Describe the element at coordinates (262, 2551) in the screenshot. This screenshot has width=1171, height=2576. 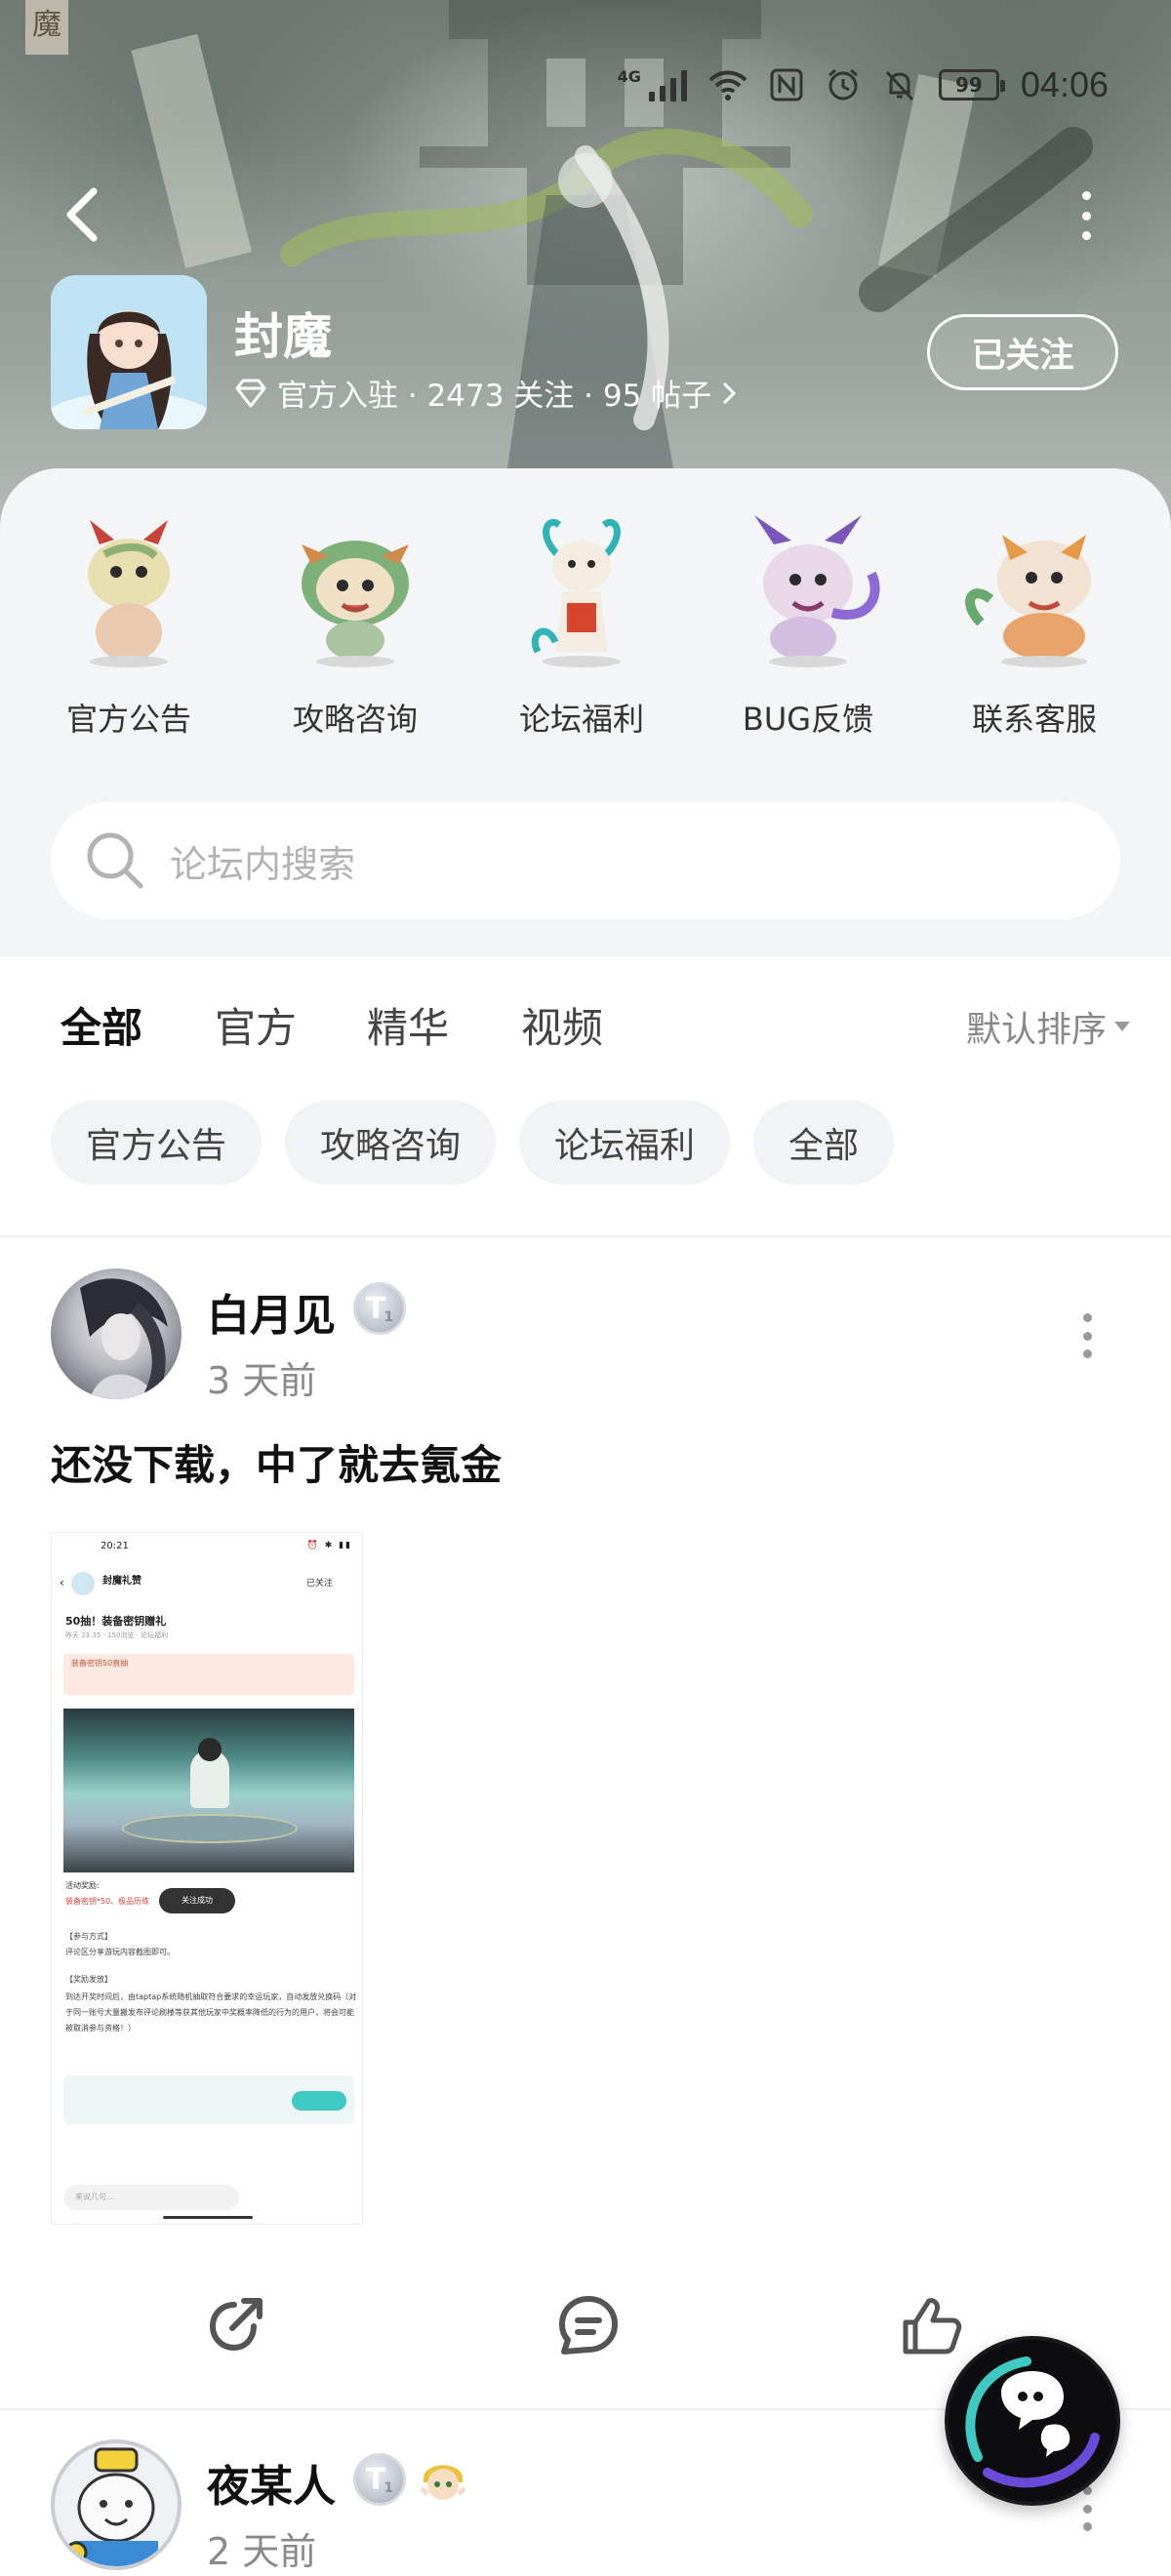
I see `post-time: 2 天前` at that location.